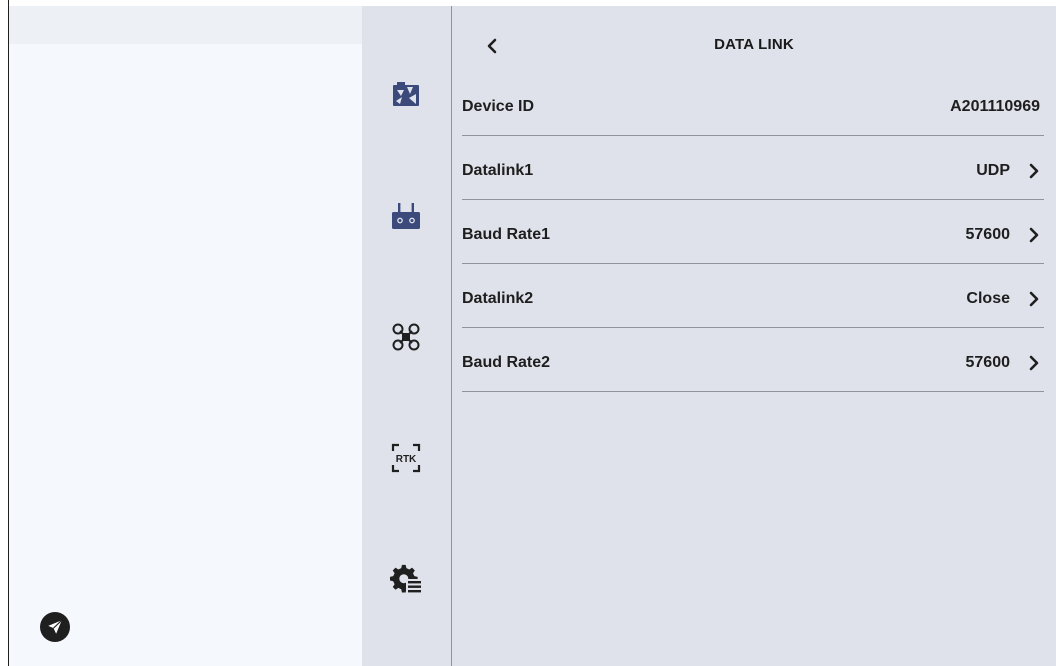 The width and height of the screenshot is (1056, 666). What do you see at coordinates (753, 168) in the screenshot?
I see `row-datalink1: Datalink1 UDP` at bounding box center [753, 168].